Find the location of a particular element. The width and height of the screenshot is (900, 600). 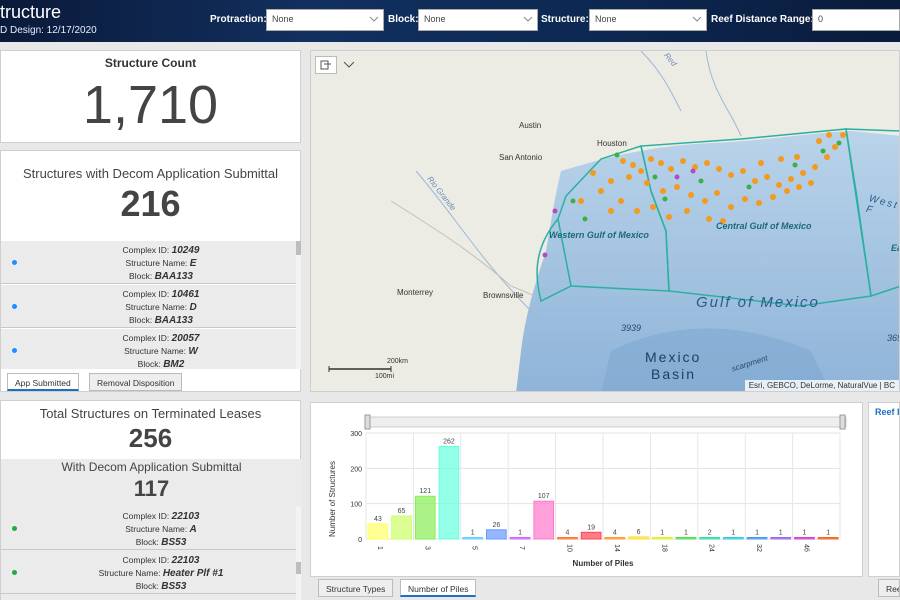

structure-name: Heater Plf #1 is located at coordinates (193, 573).